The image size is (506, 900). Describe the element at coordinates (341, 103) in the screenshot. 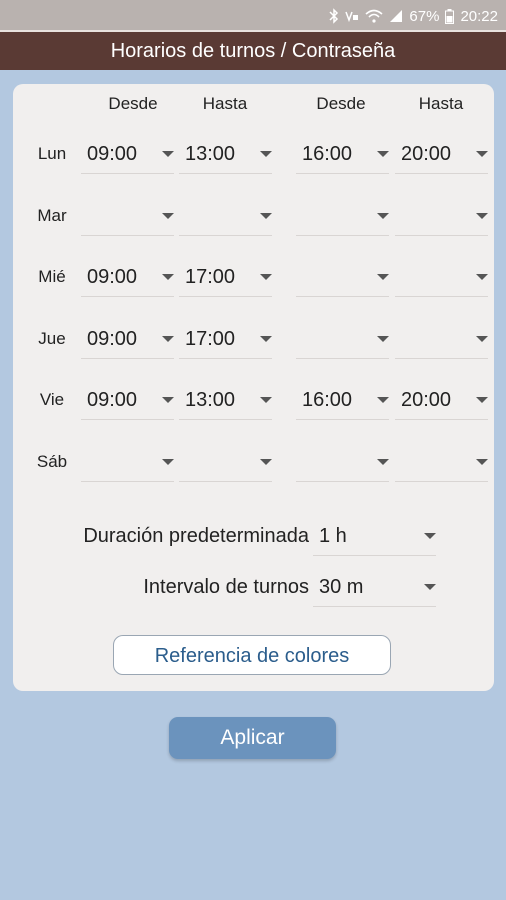

I see `col-header-desde-2: Desde` at that location.